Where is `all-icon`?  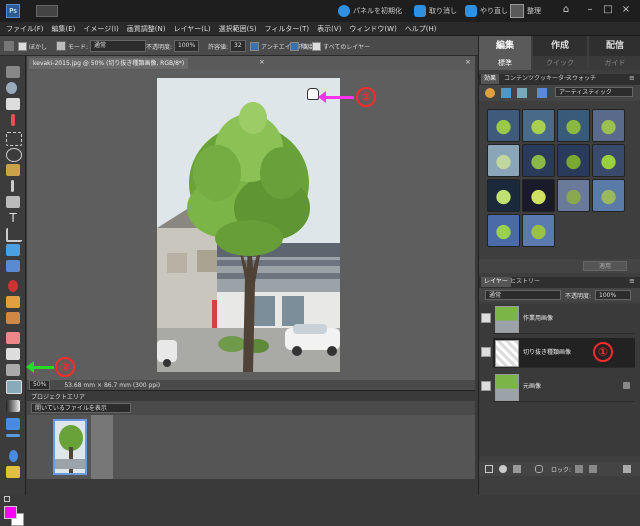 all-icon is located at coordinates (542, 93).